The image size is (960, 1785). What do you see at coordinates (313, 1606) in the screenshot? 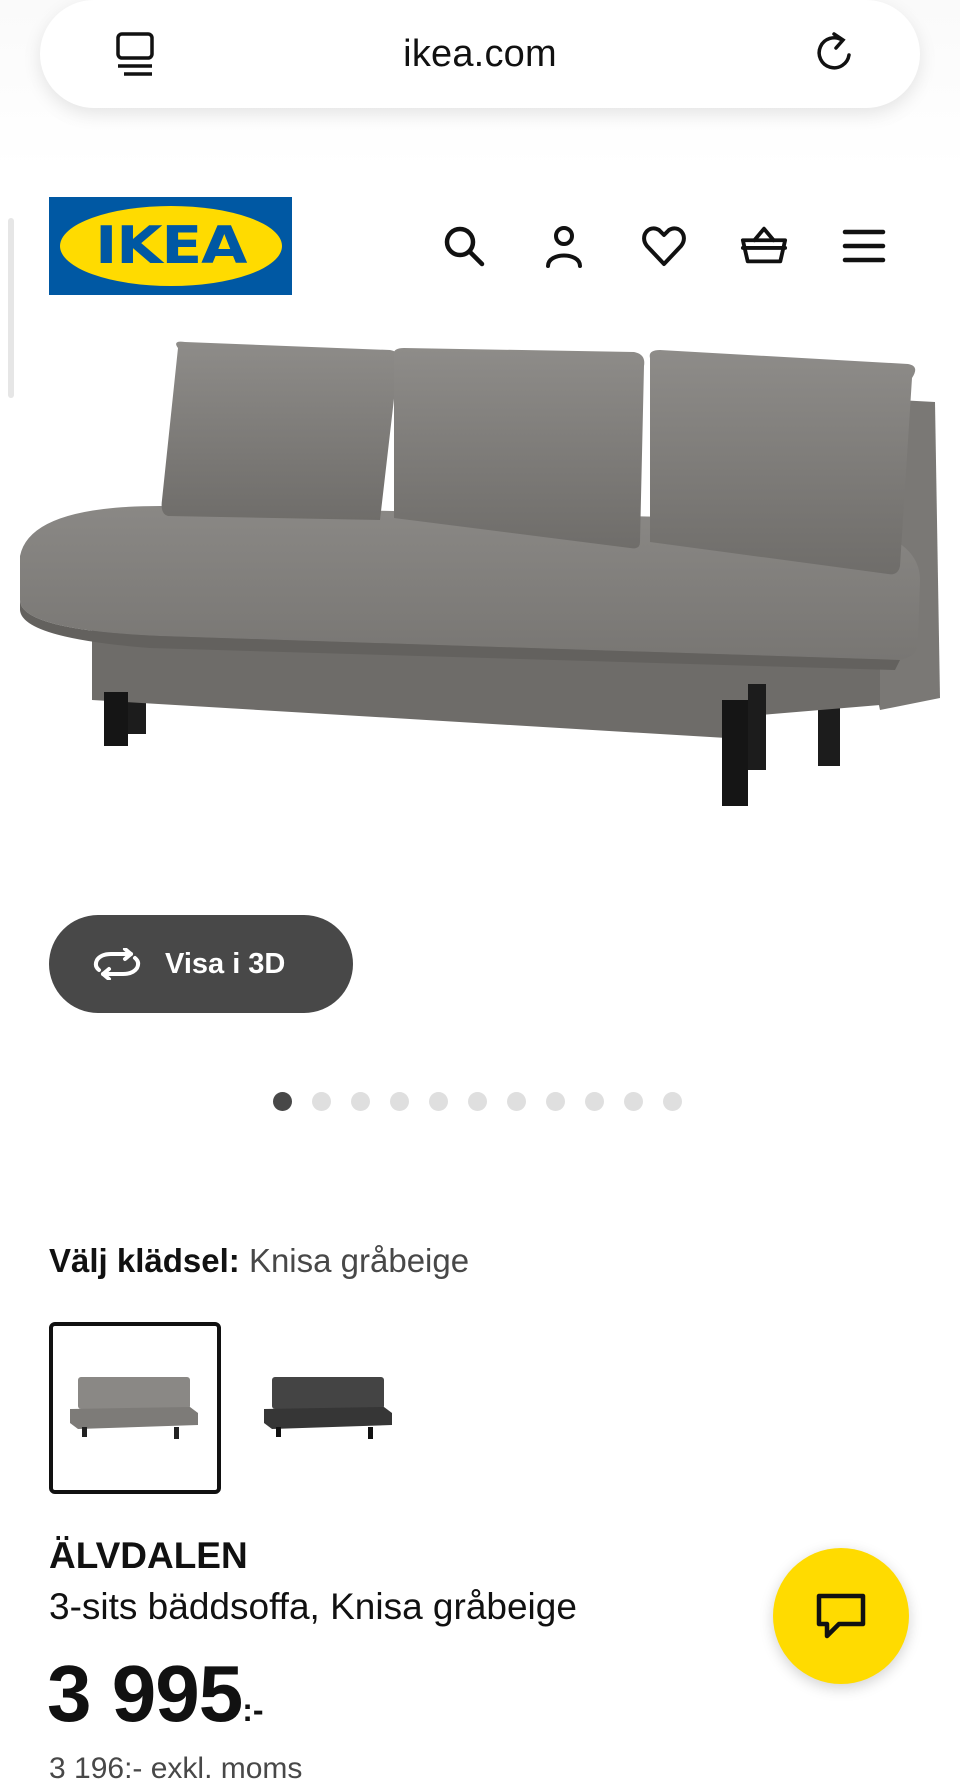
I see `product-description: 3-sits bäddsoffa, Knisa gråbeige` at bounding box center [313, 1606].